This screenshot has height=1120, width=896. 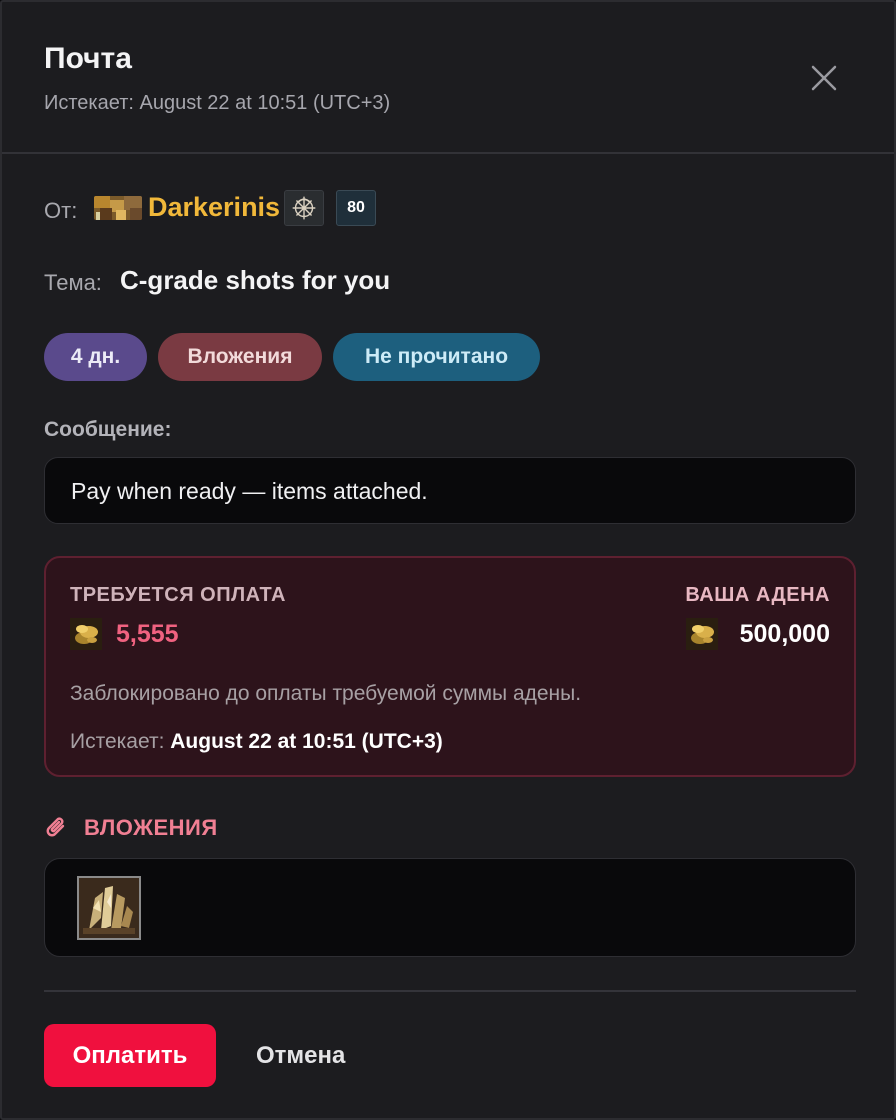 What do you see at coordinates (436, 357) in the screenshot?
I see `unread-badge: Не прочитано` at bounding box center [436, 357].